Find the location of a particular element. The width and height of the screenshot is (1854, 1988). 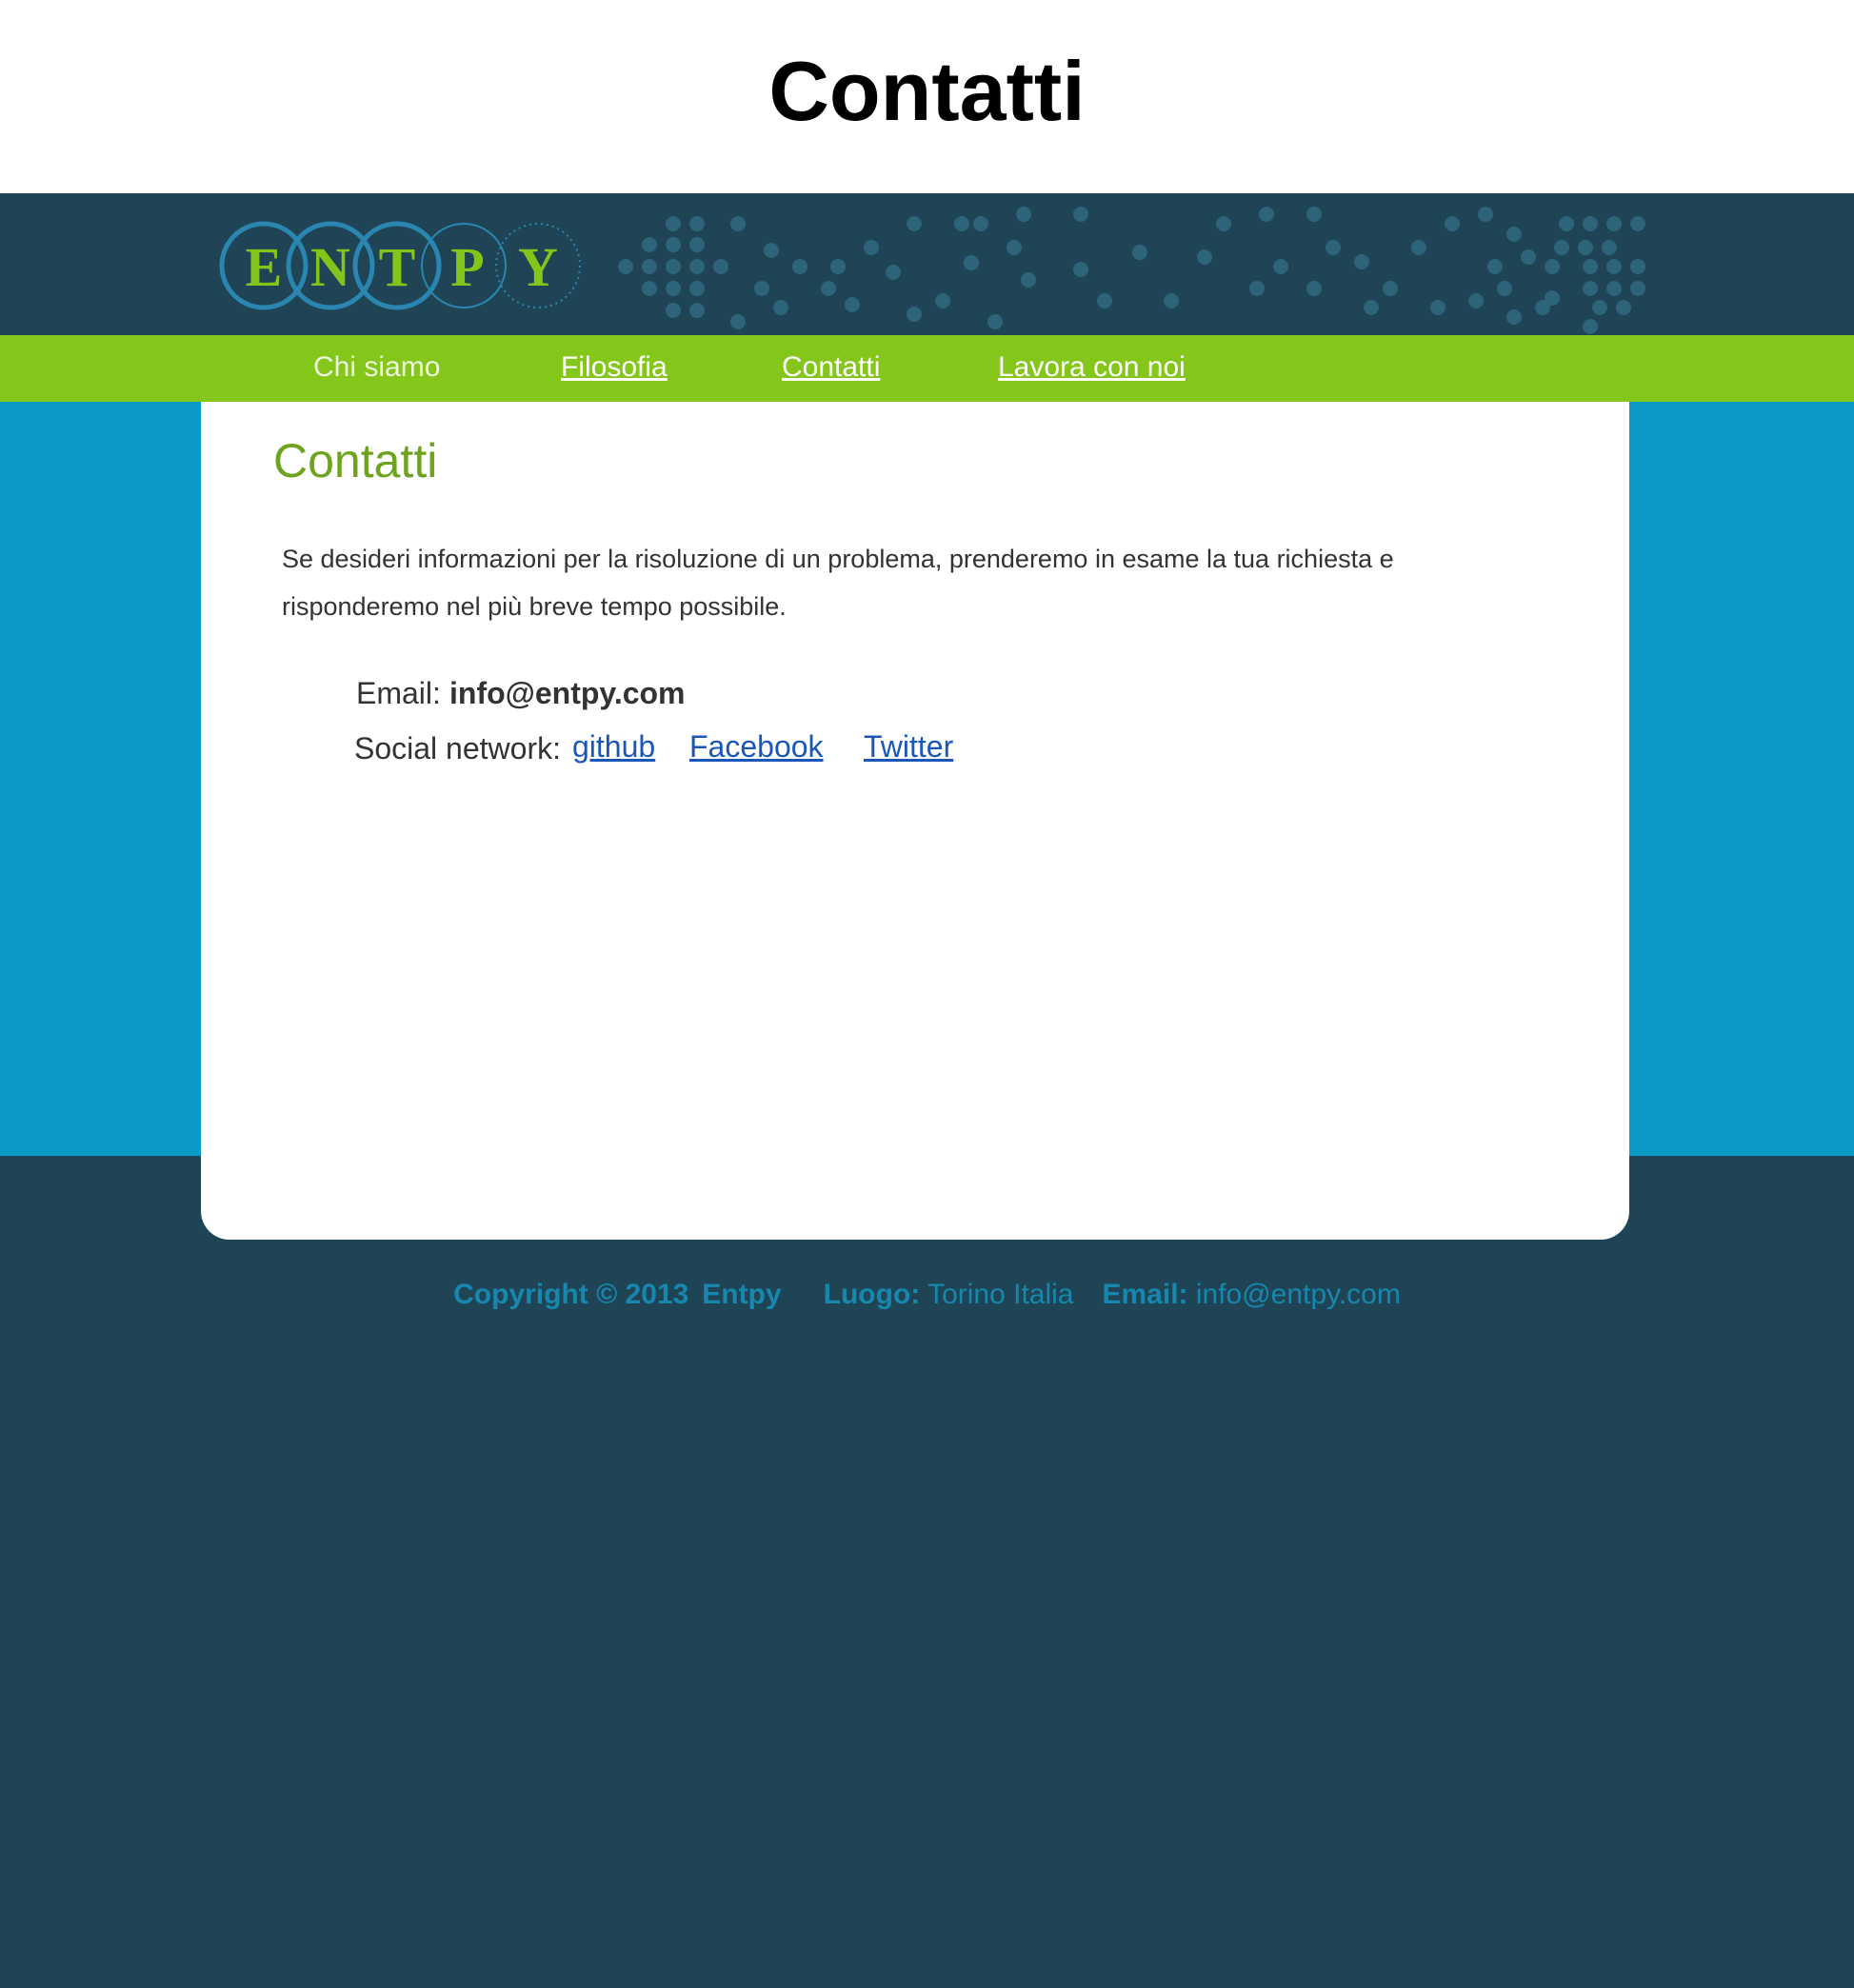

content-title: Contatti is located at coordinates (355, 460).